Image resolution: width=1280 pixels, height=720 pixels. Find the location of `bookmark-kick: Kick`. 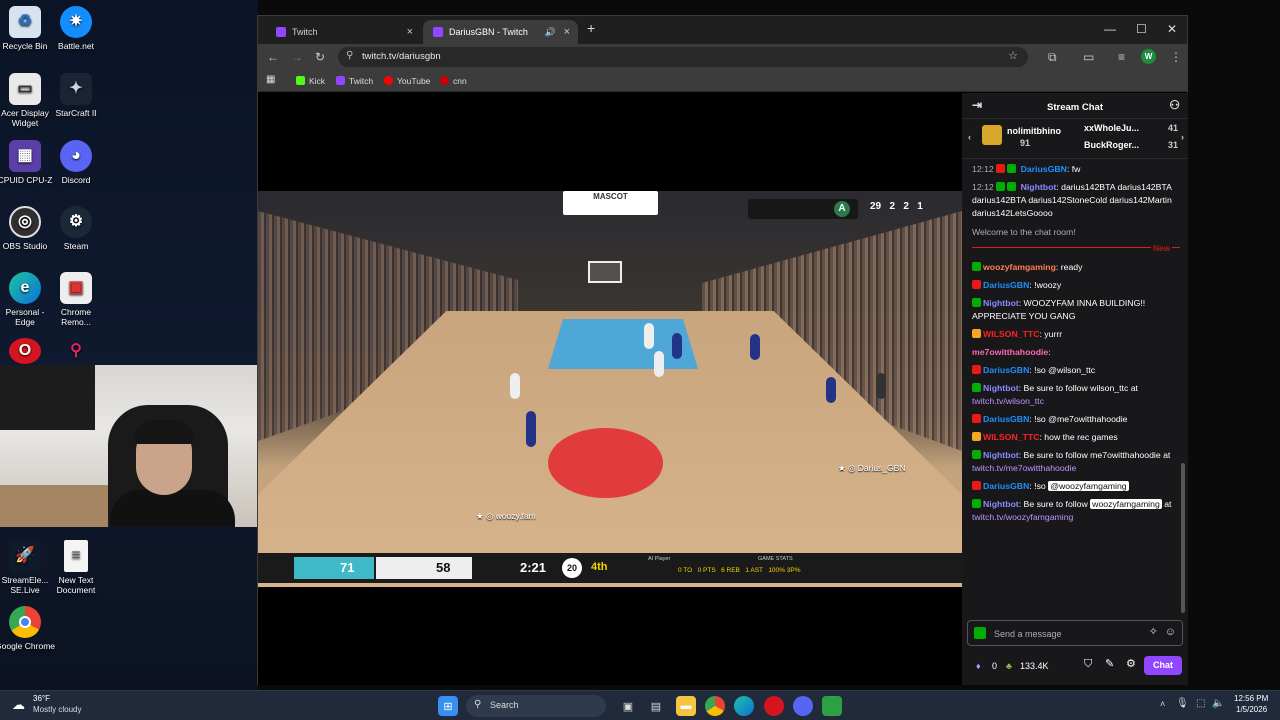

bookmark-kick: Kick is located at coordinates (310, 81).